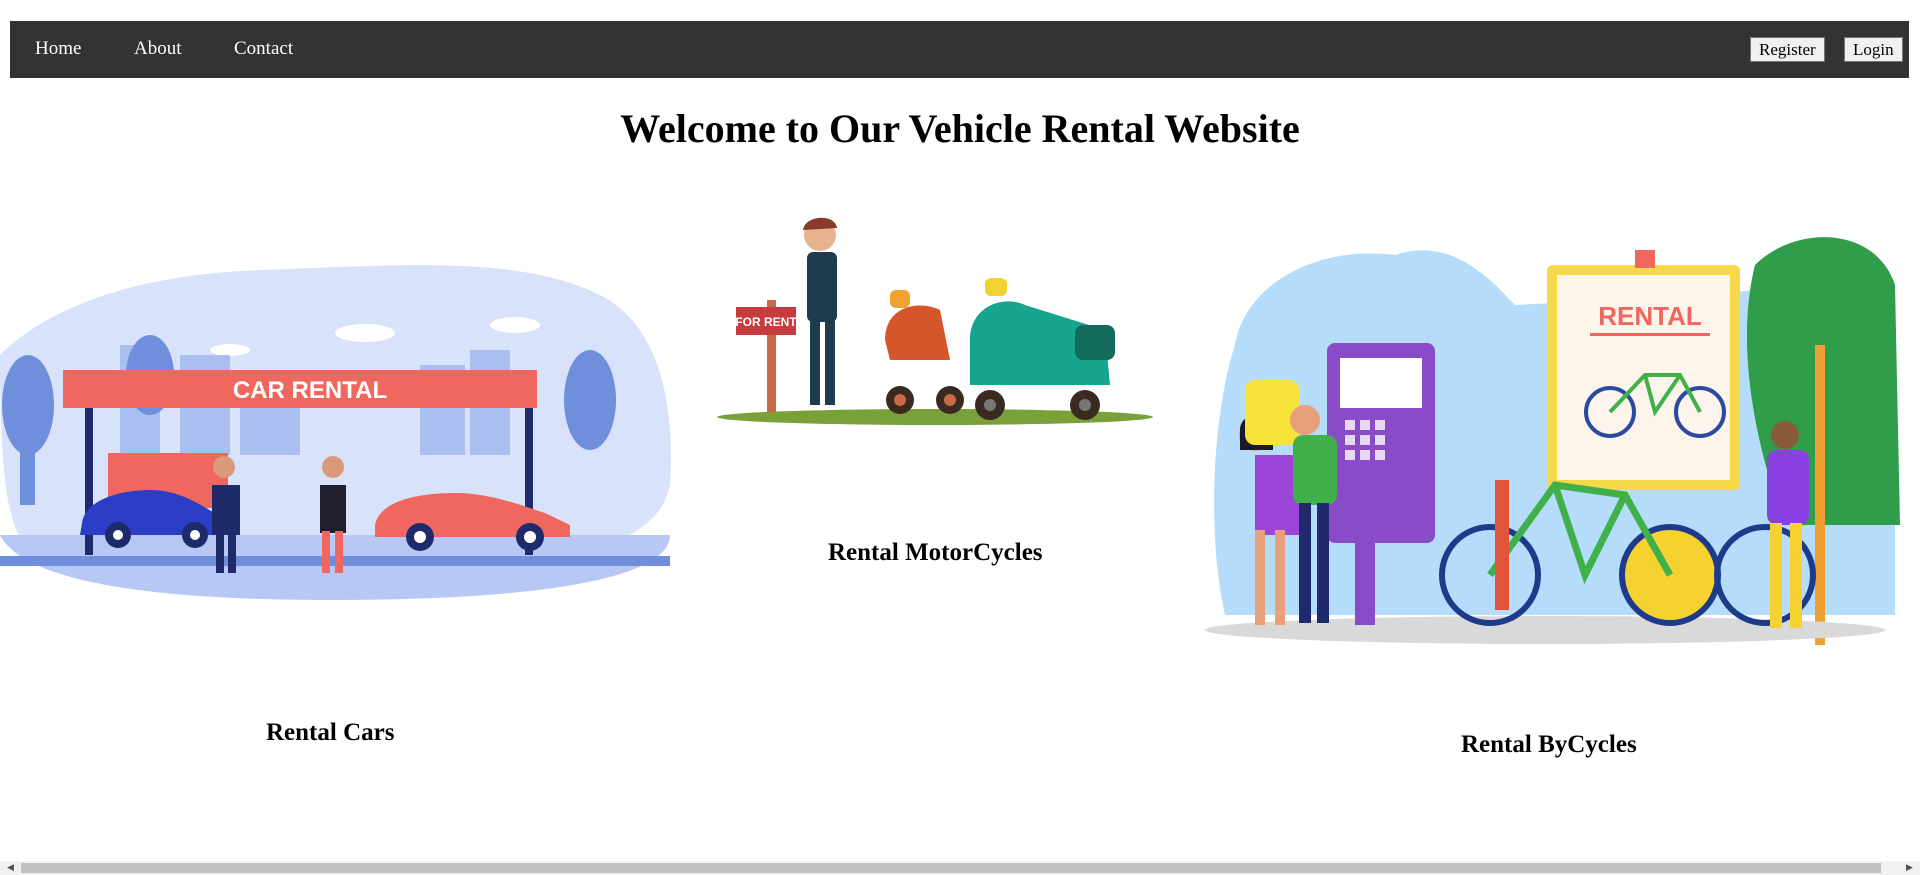  What do you see at coordinates (1549, 744) in the screenshot?
I see `rental-bycycles-caption: Rental ByCycles` at bounding box center [1549, 744].